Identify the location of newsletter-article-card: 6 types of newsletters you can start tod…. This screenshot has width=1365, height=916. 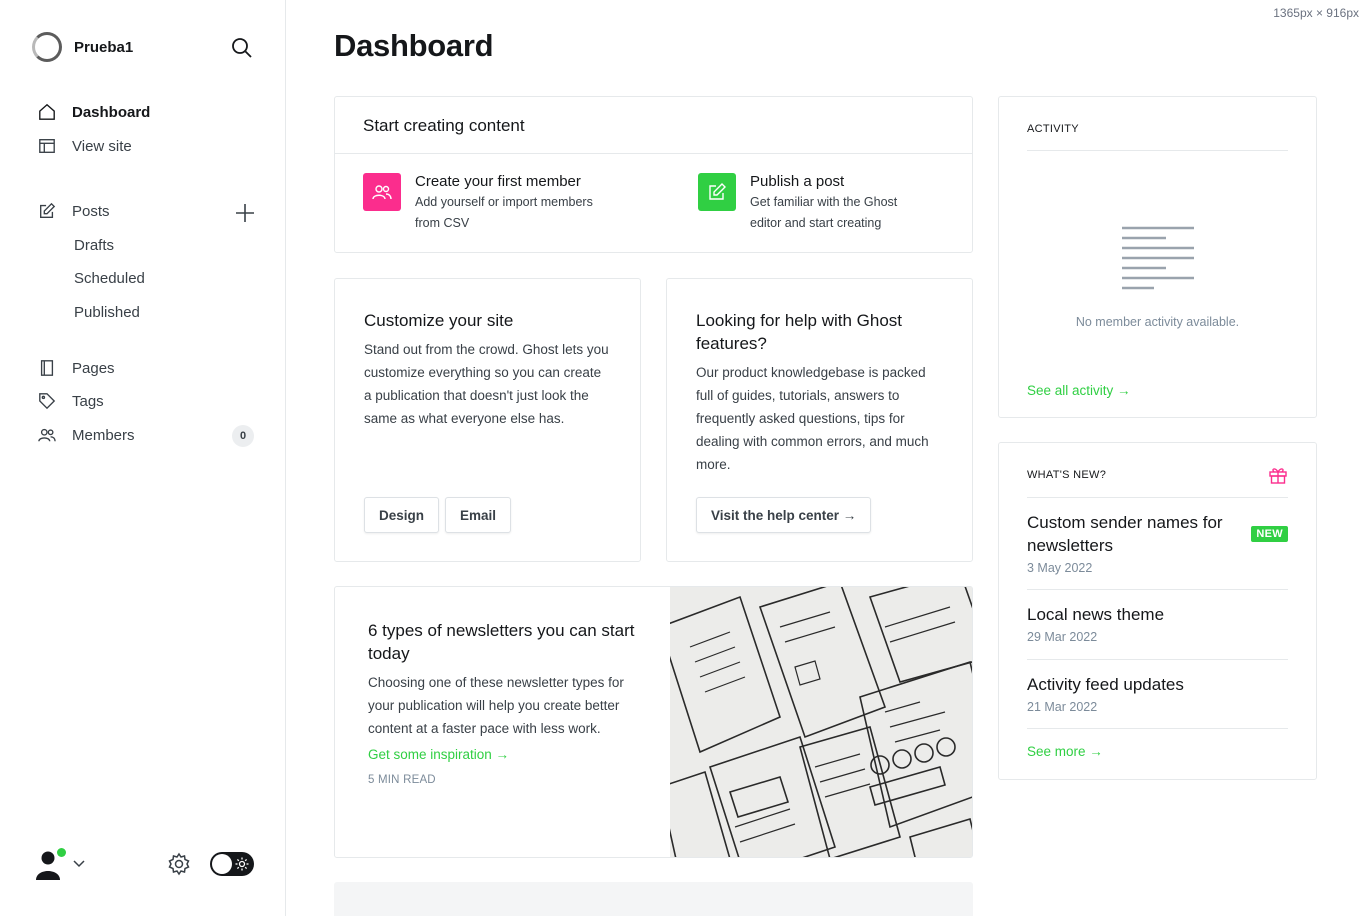
(653, 722).